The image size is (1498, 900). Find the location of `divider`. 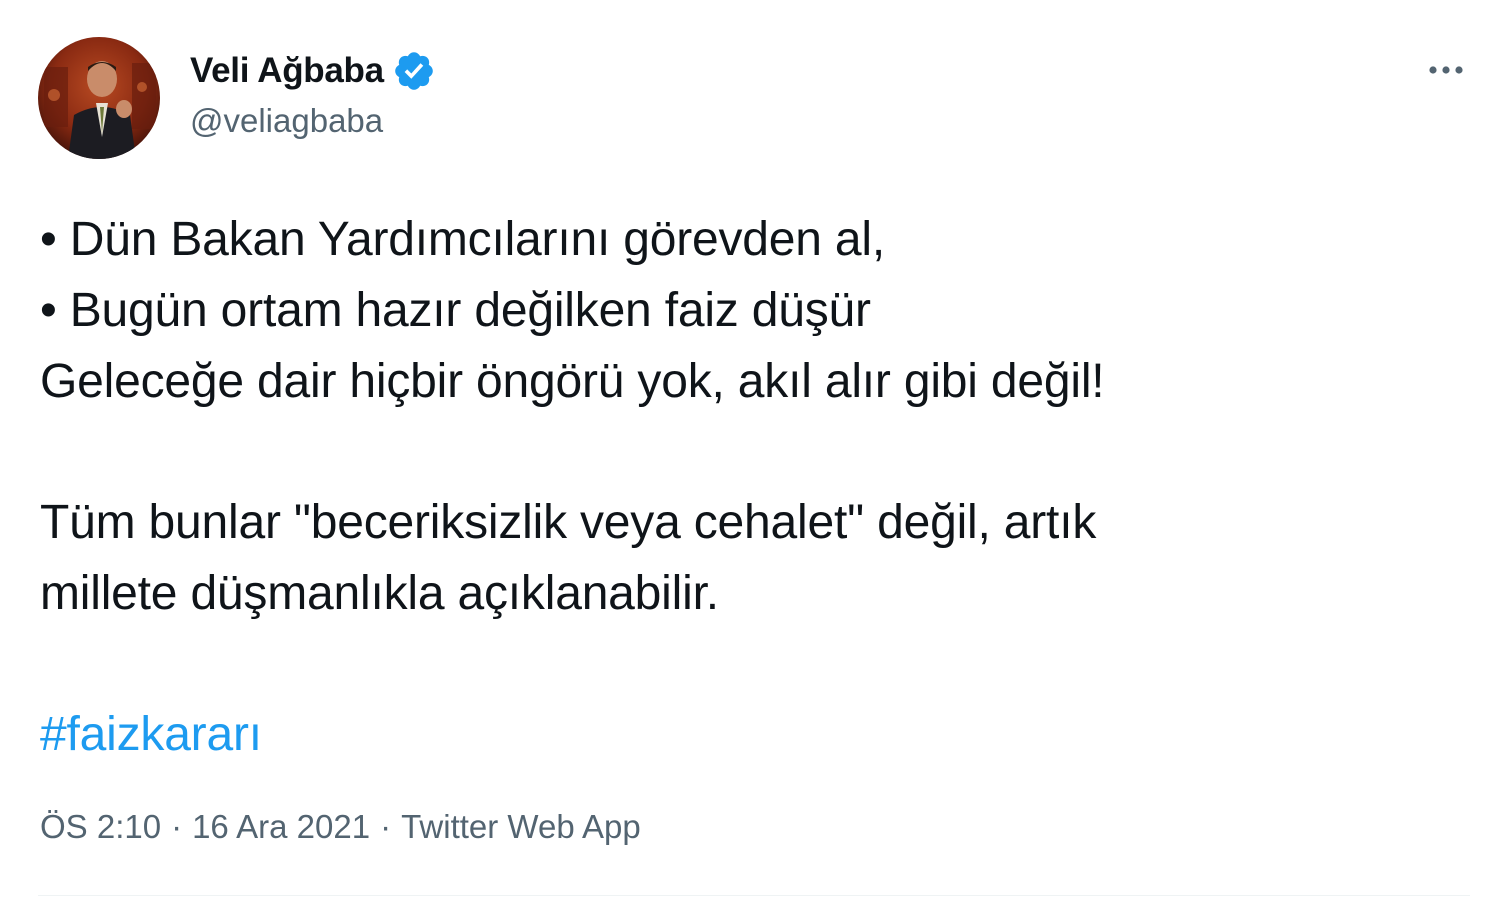

divider is located at coordinates (754, 895).